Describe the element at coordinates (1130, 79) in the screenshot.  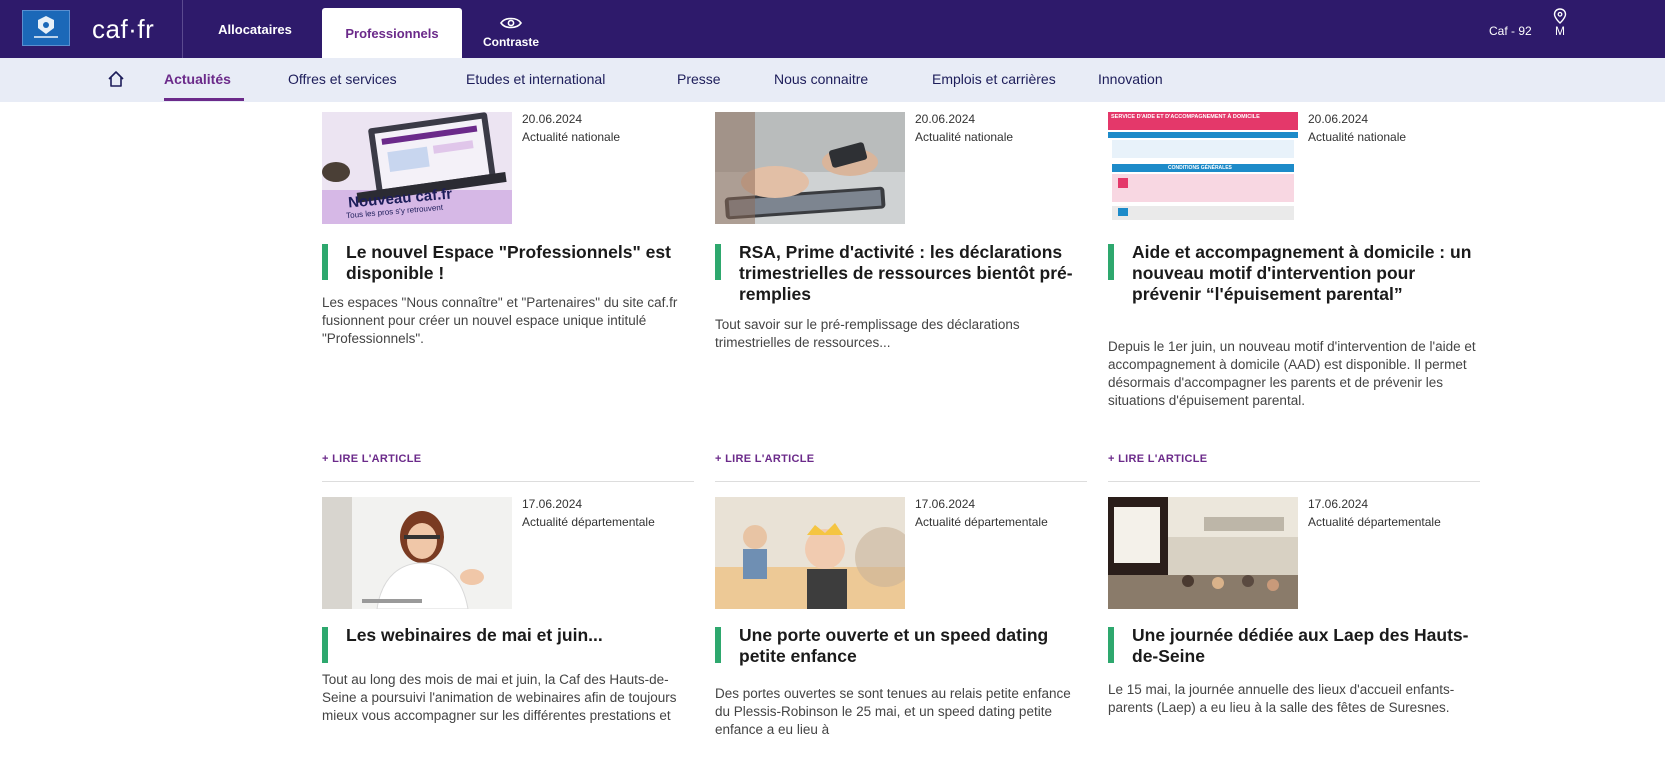
I see `nav-innovation: Innovation` at that location.